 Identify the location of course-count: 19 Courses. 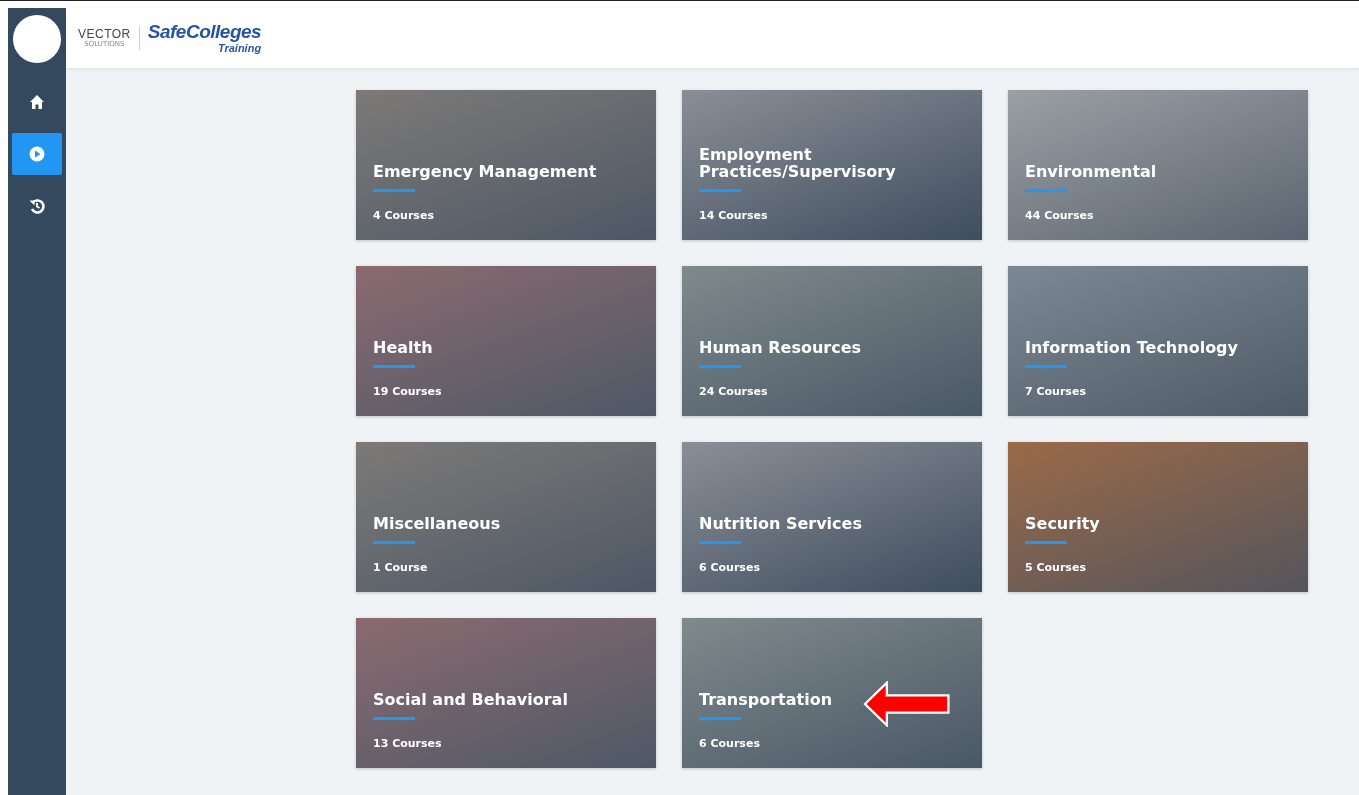
(408, 392).